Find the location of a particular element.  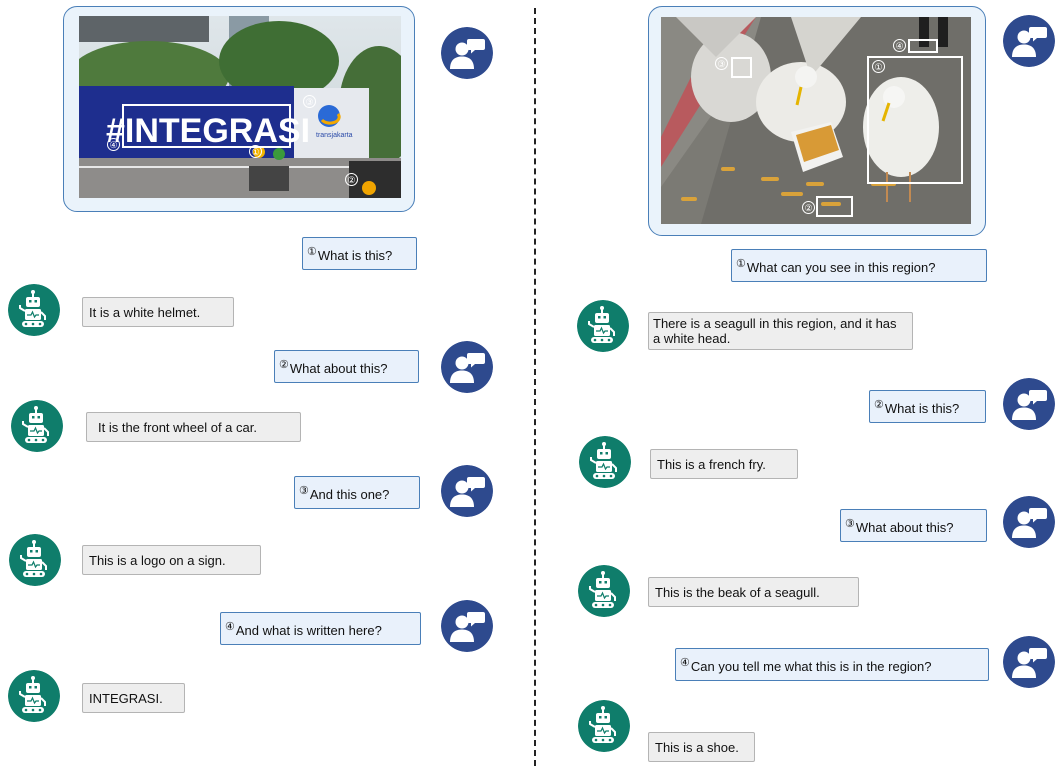

question-text: And this one? is located at coordinates (349, 494).